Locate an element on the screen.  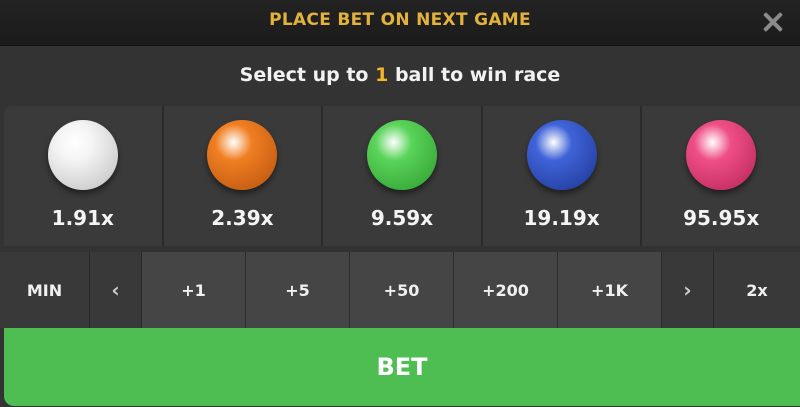
ball-odds: 2.39x is located at coordinates (242, 218).